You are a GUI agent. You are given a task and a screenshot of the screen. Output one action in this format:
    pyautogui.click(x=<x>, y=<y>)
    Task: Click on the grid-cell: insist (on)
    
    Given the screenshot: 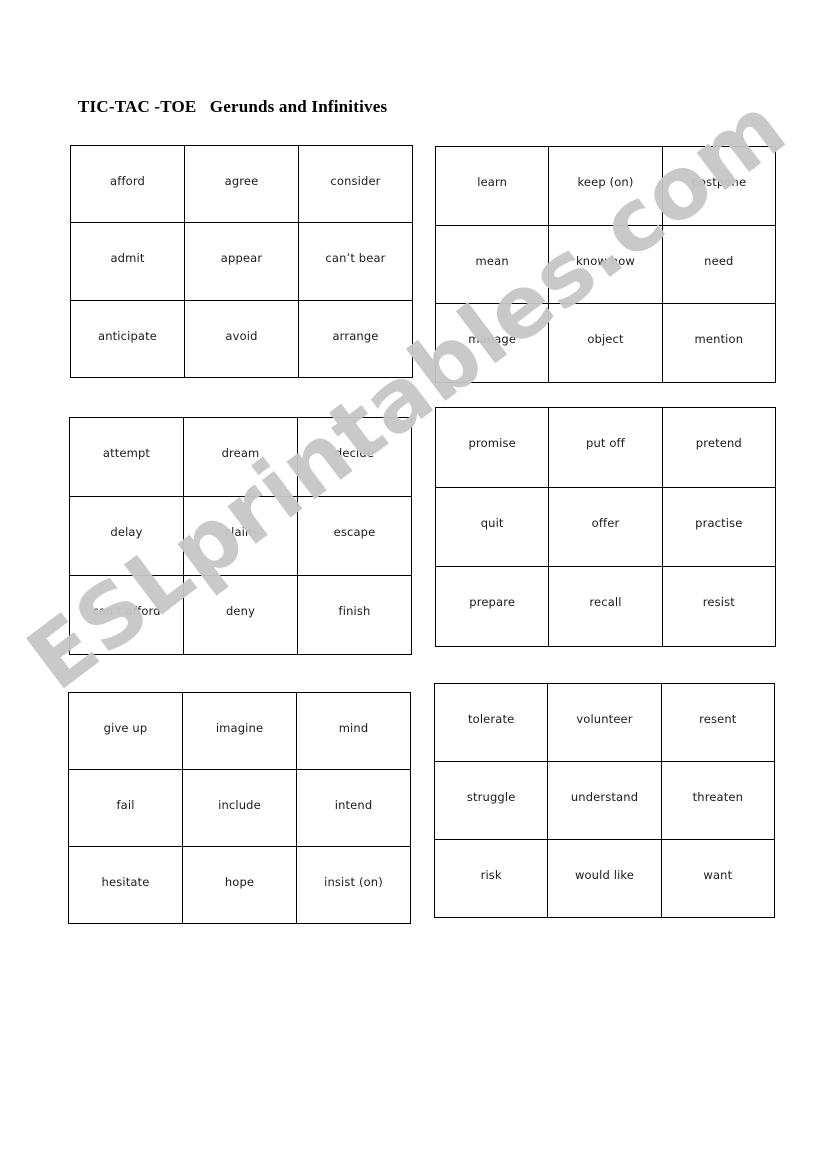 What is the action you would take?
    pyautogui.click(x=354, y=885)
    